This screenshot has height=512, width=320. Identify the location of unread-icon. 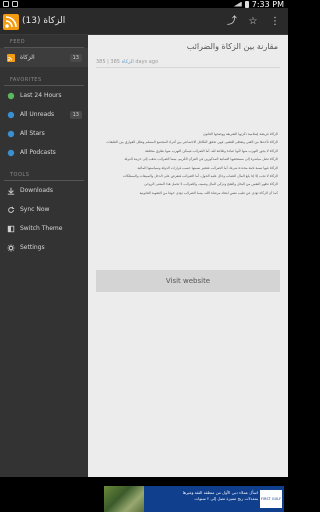
(10, 114).